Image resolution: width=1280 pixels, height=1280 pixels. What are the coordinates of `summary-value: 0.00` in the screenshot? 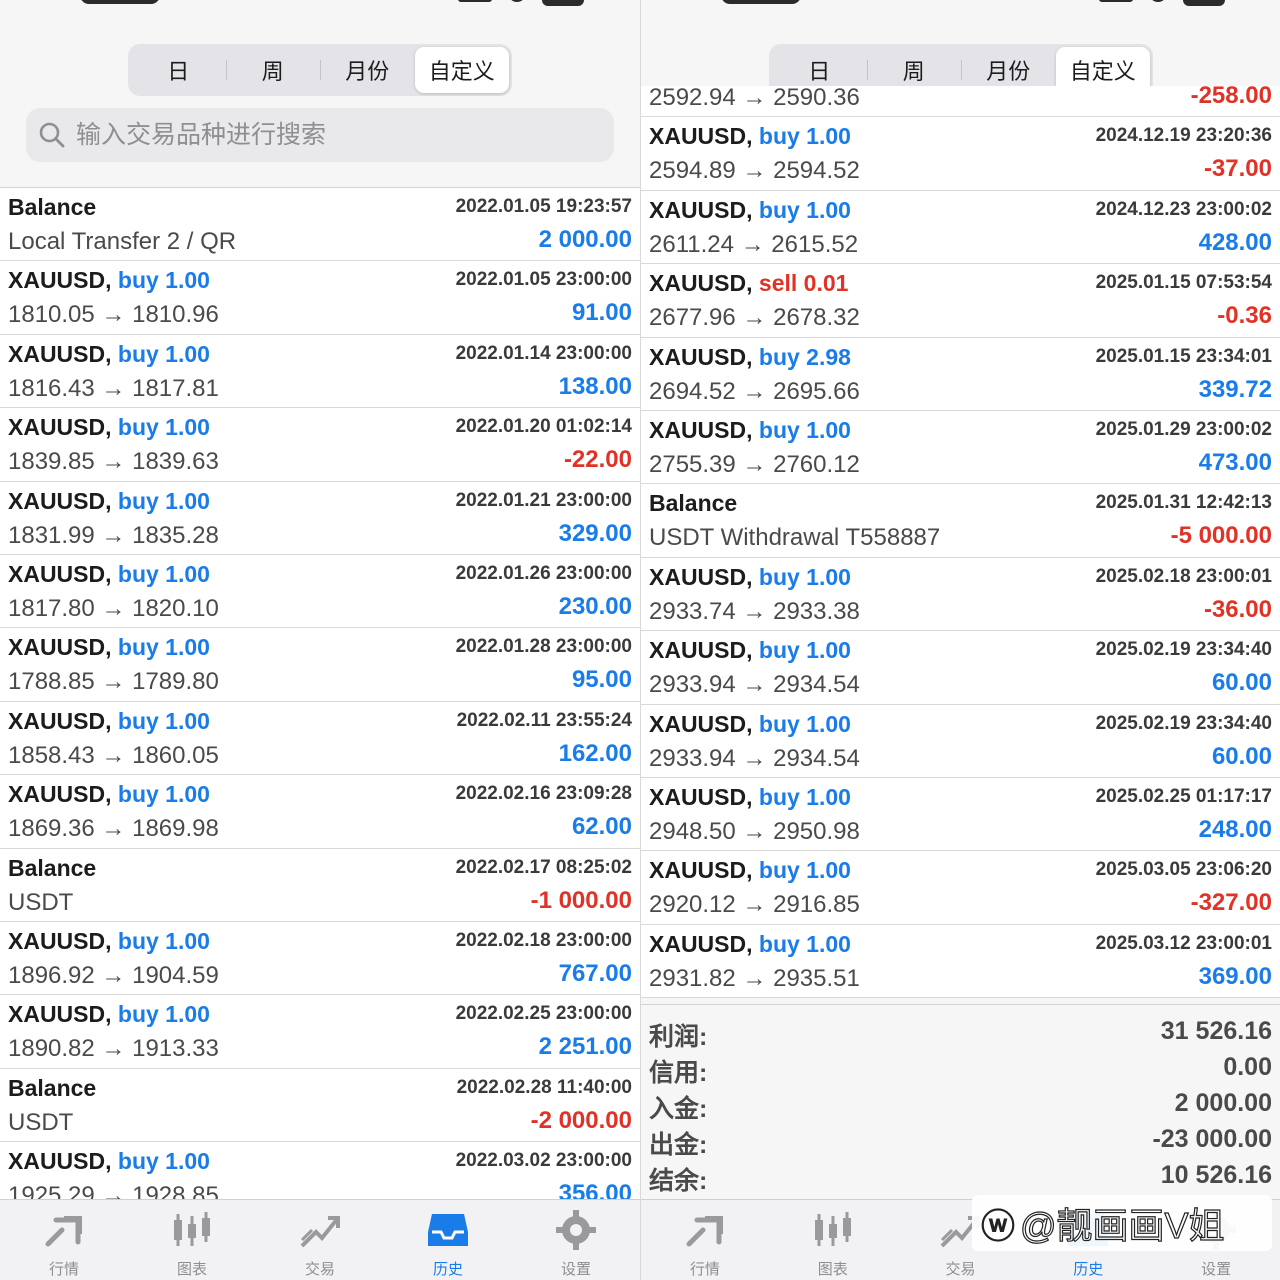 It's located at (1247, 1067).